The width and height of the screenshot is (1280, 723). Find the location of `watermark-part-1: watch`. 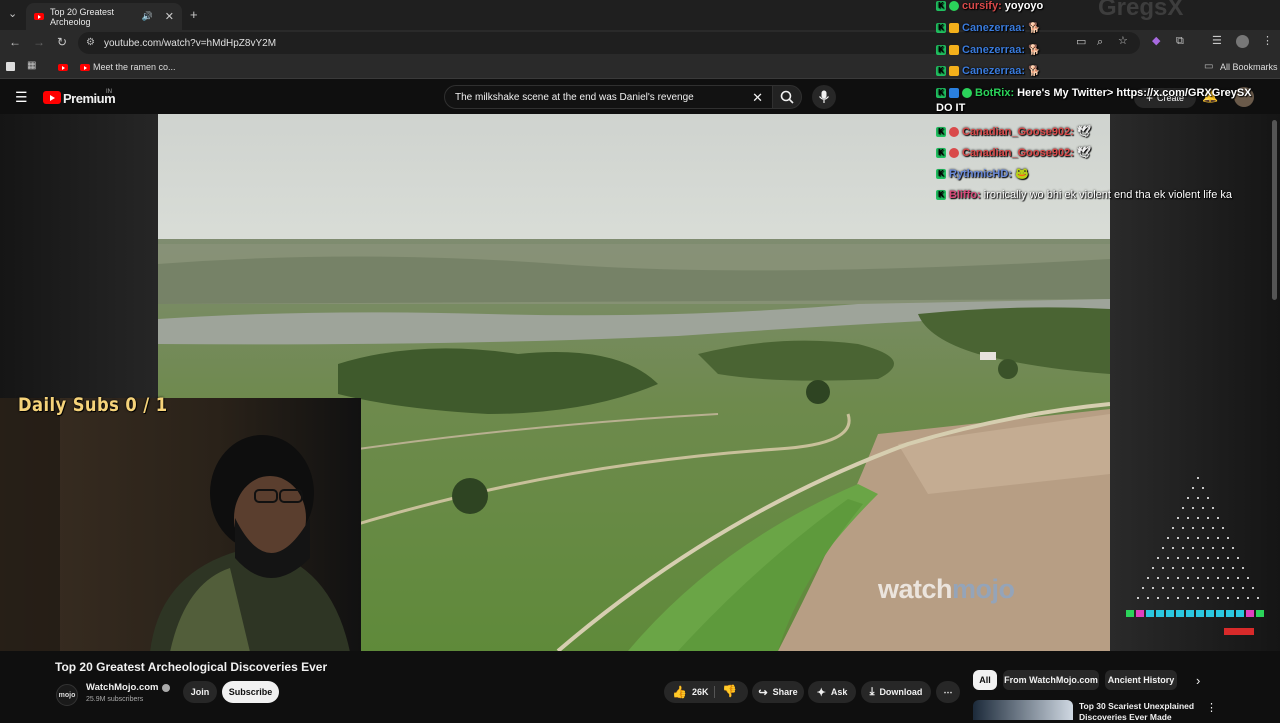

watermark-part-1: watch is located at coordinates (915, 589).